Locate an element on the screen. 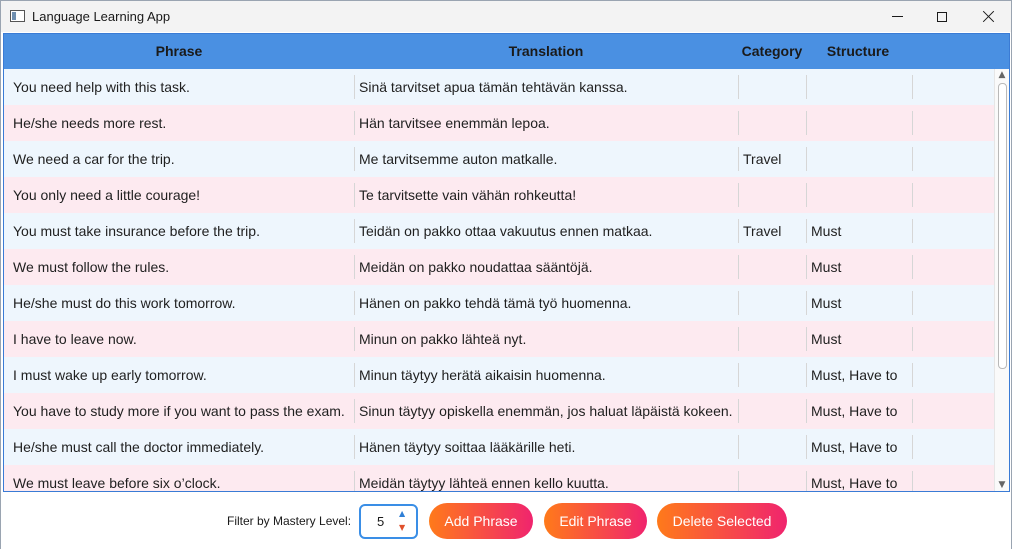 This screenshot has width=1012, height=549. scroll-down-arrow-icon: ▼ is located at coordinates (1002, 485).